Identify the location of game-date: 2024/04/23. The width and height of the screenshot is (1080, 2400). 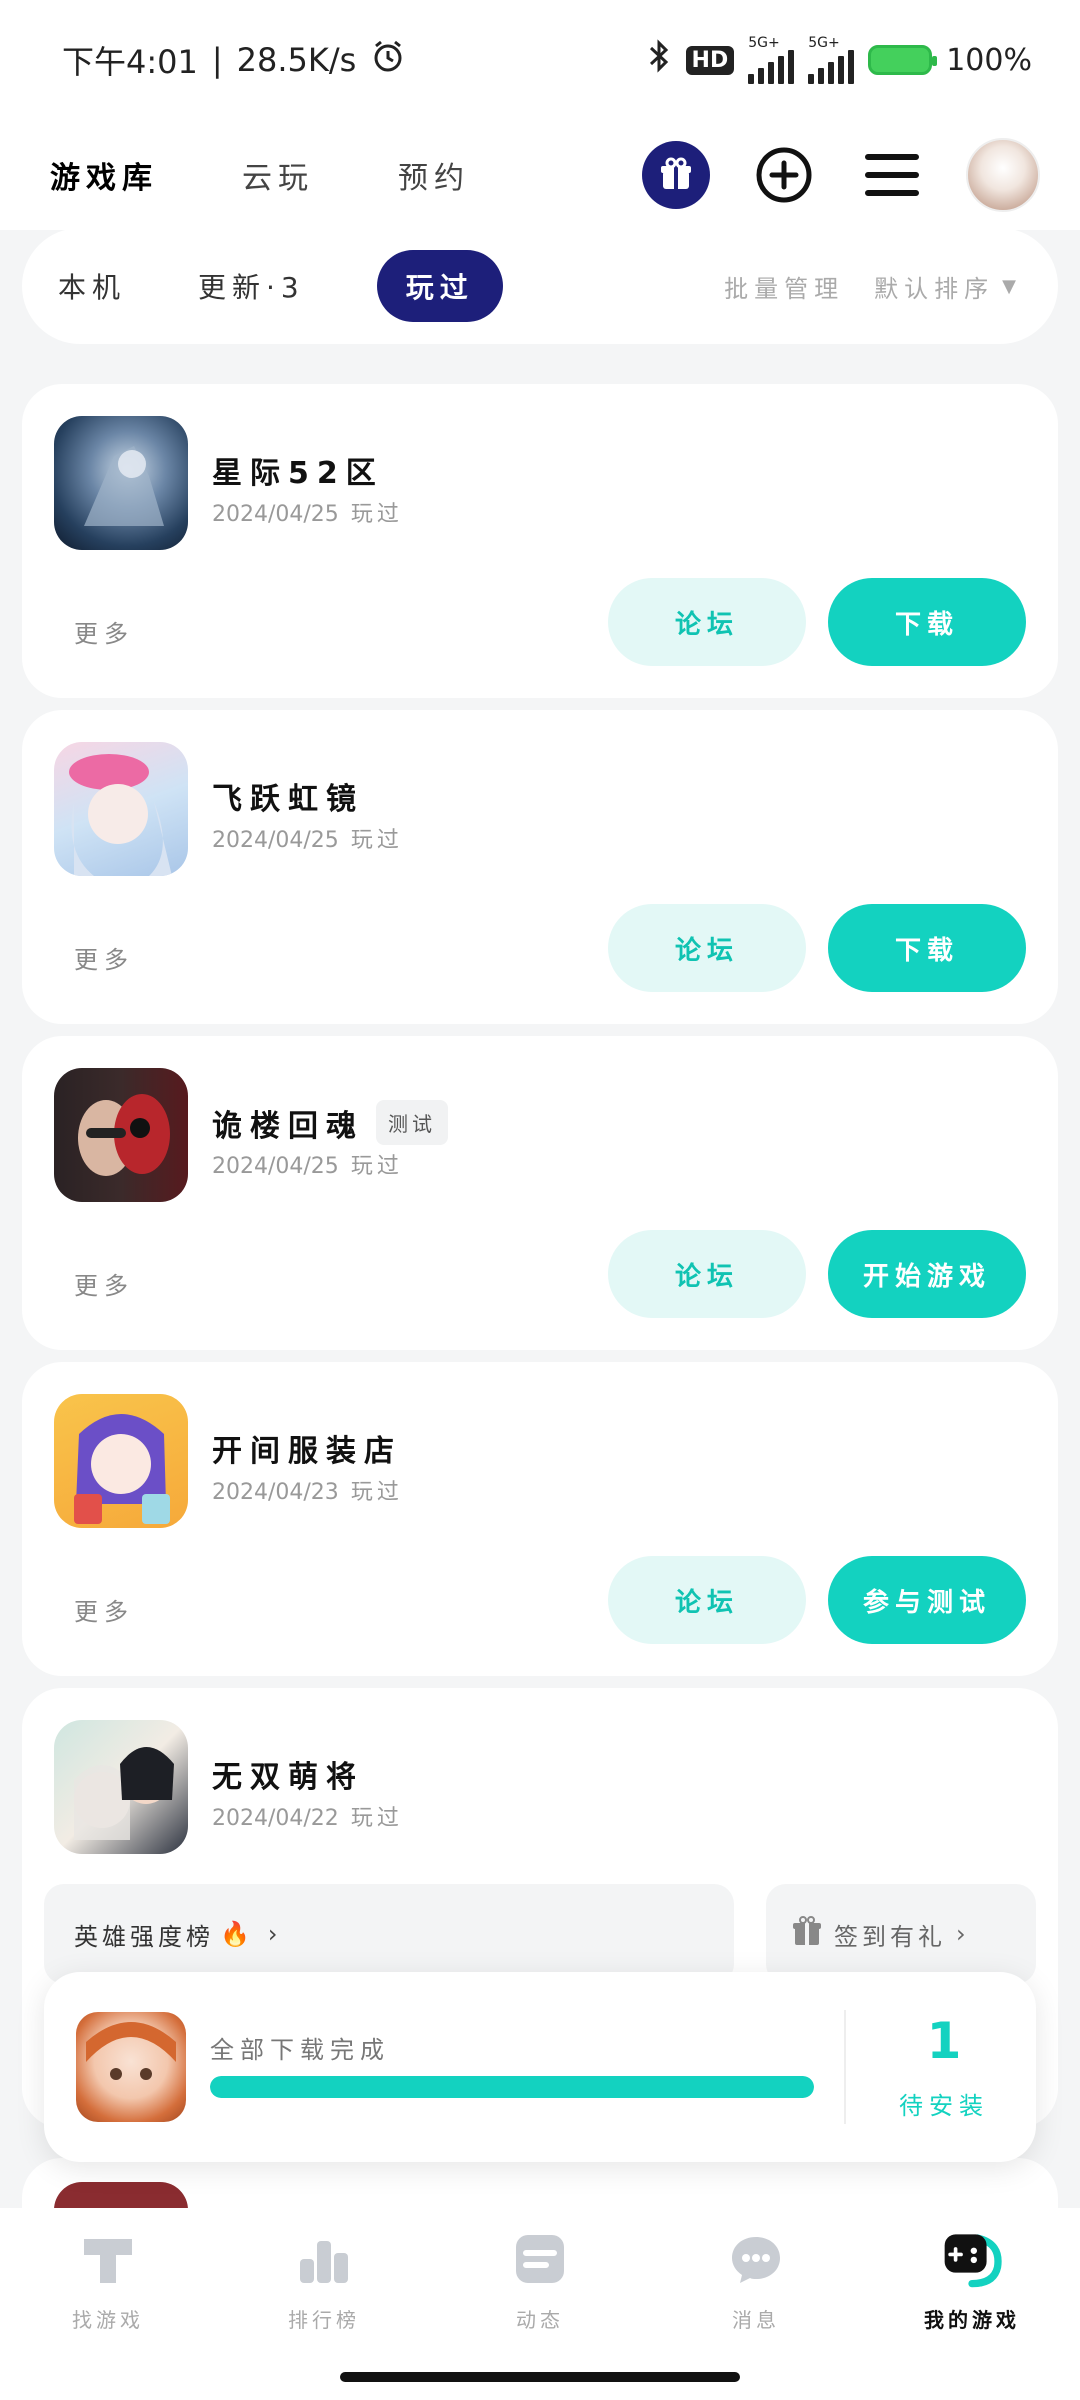
(275, 1492).